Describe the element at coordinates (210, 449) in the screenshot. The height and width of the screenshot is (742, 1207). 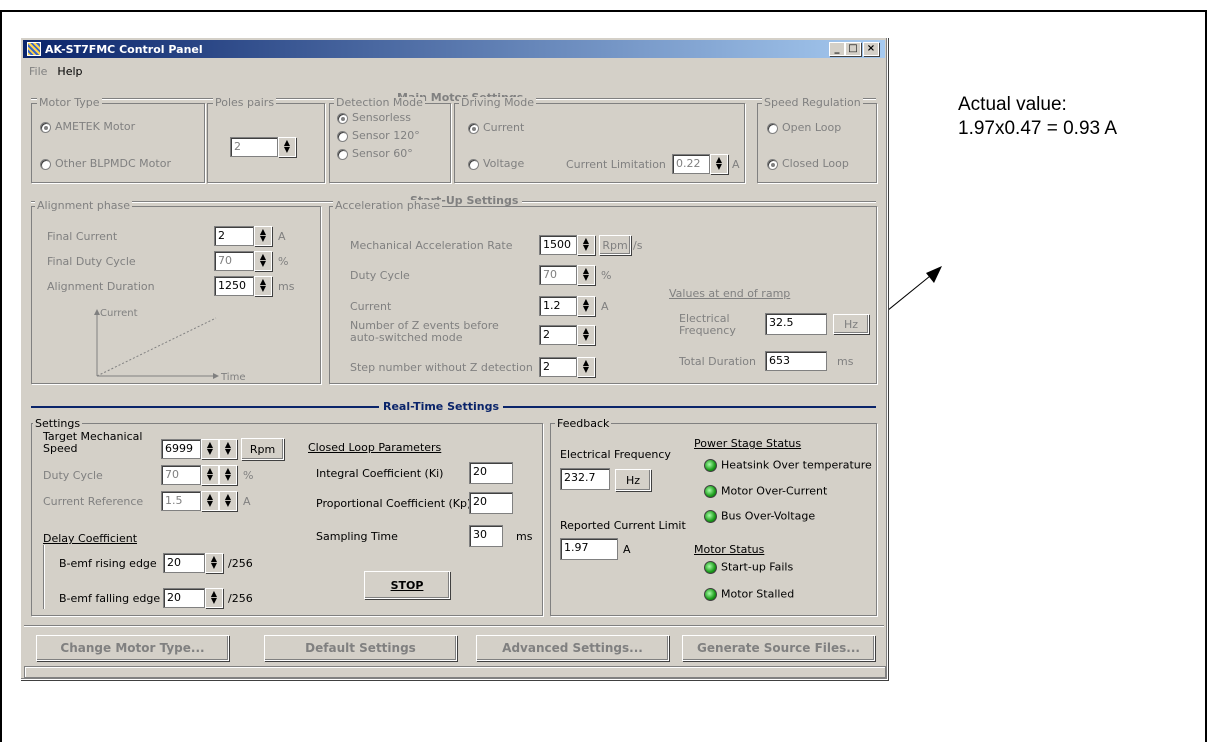
I see `target-speed-spinner-1: ▲ ▼` at that location.